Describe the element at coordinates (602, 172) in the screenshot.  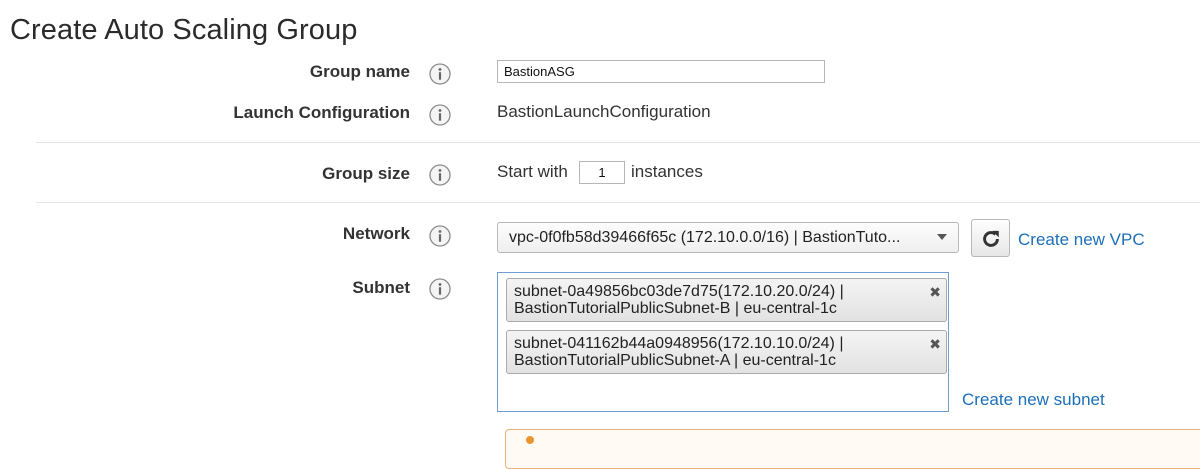
I see `group-size-input` at that location.